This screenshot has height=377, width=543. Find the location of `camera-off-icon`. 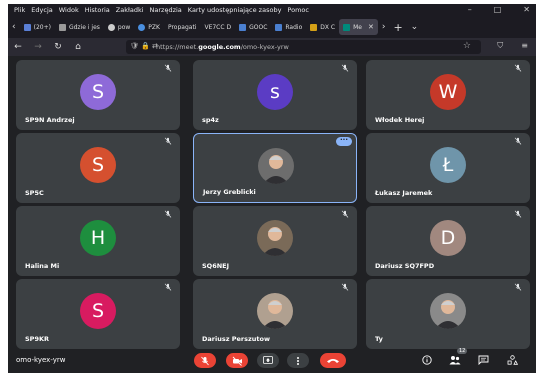

camera-off-icon is located at coordinates (237, 361).